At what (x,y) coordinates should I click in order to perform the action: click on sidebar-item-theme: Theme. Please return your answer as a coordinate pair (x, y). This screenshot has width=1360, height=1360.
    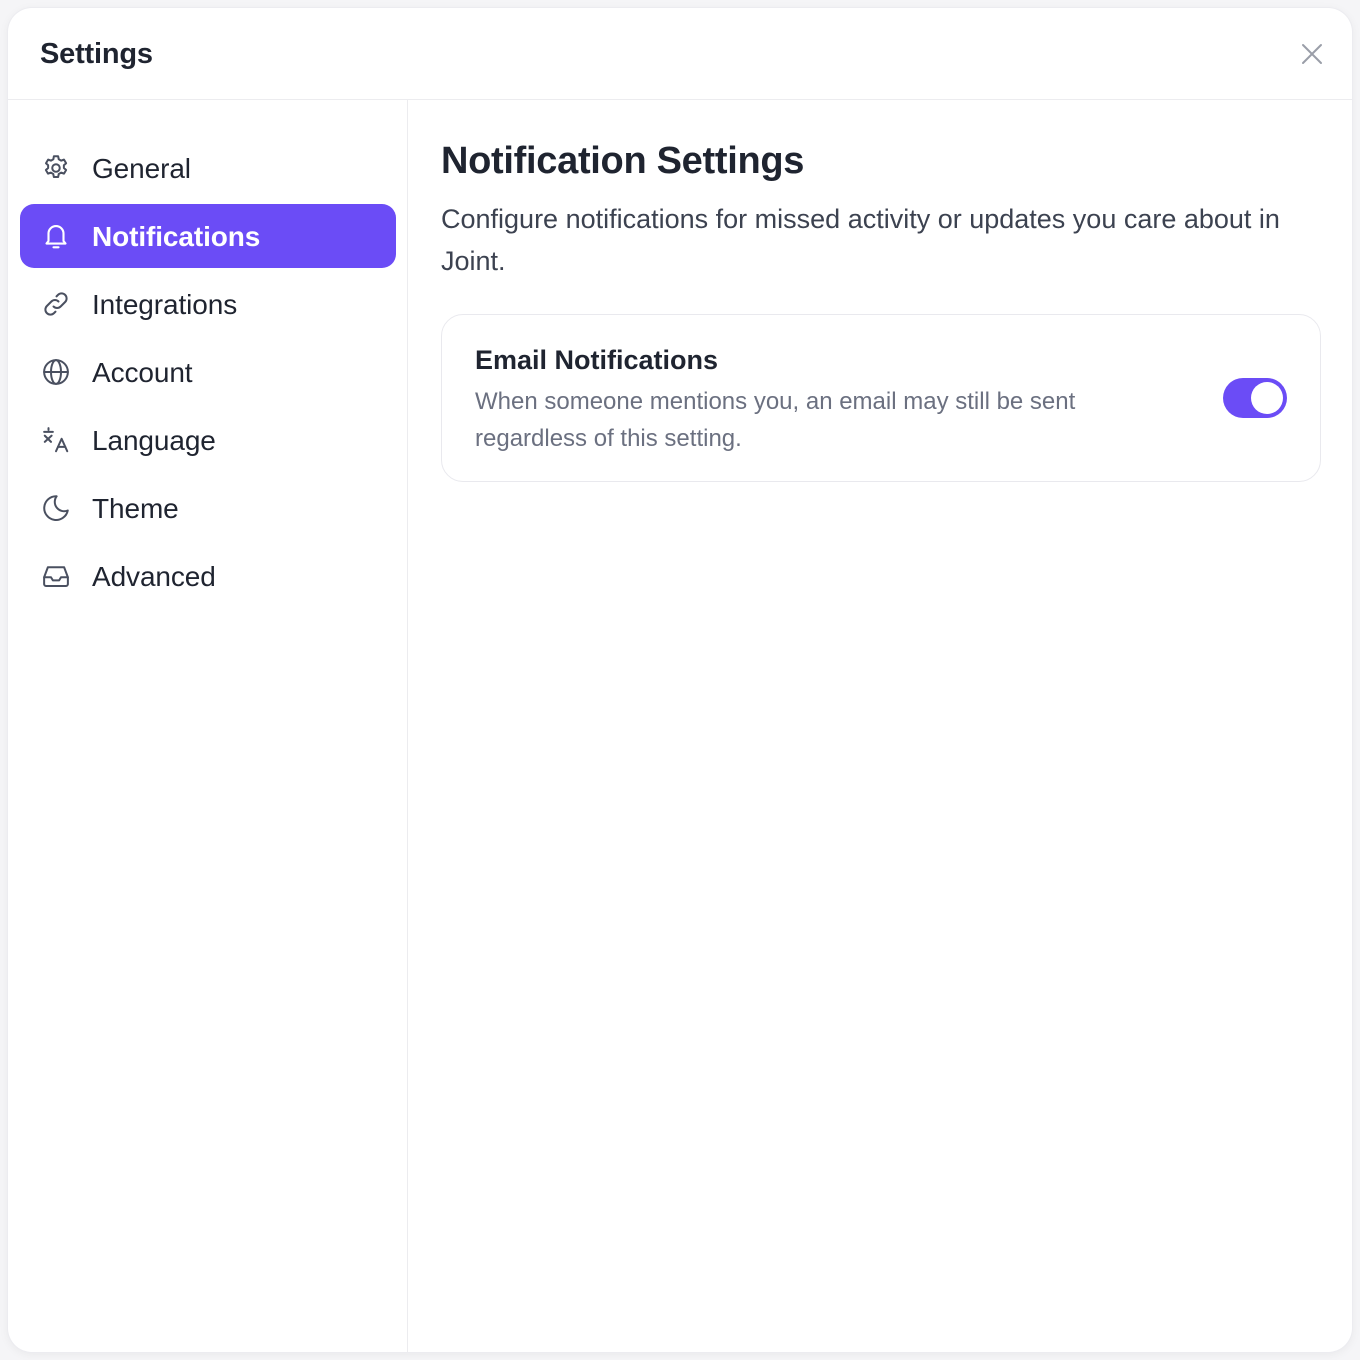
    Looking at the image, I should click on (208, 508).